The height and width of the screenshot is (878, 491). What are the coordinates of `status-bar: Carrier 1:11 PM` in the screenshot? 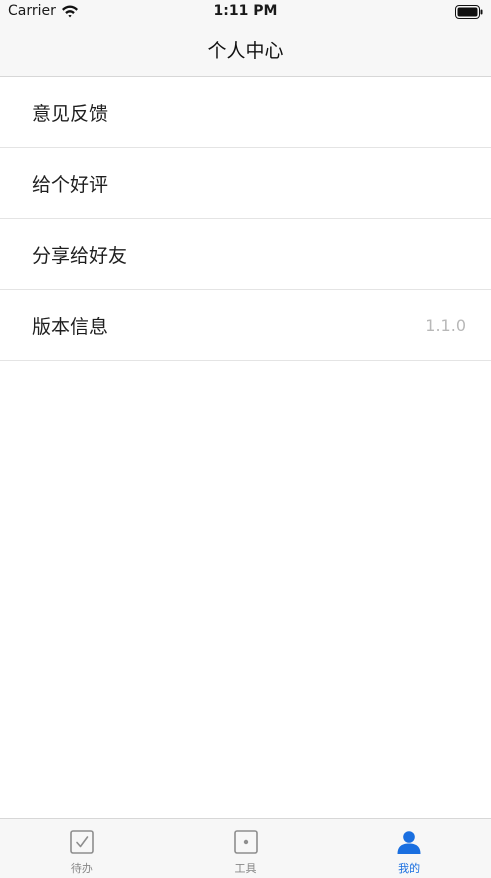 It's located at (245, 13).